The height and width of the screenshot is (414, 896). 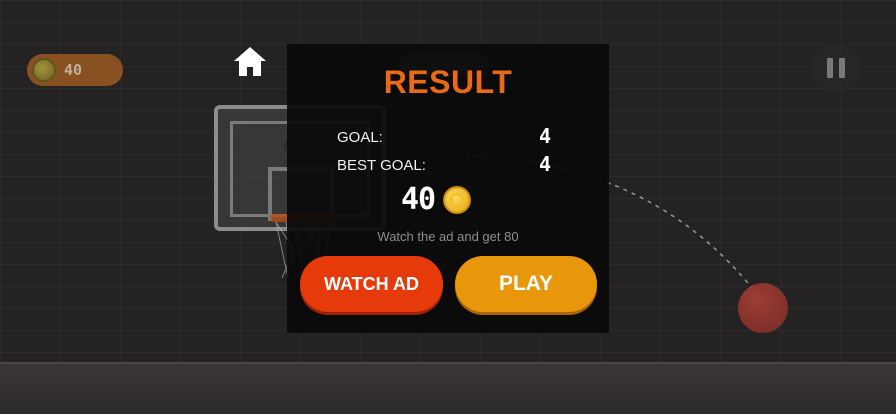 I want to click on home-icon, so click(x=250, y=61).